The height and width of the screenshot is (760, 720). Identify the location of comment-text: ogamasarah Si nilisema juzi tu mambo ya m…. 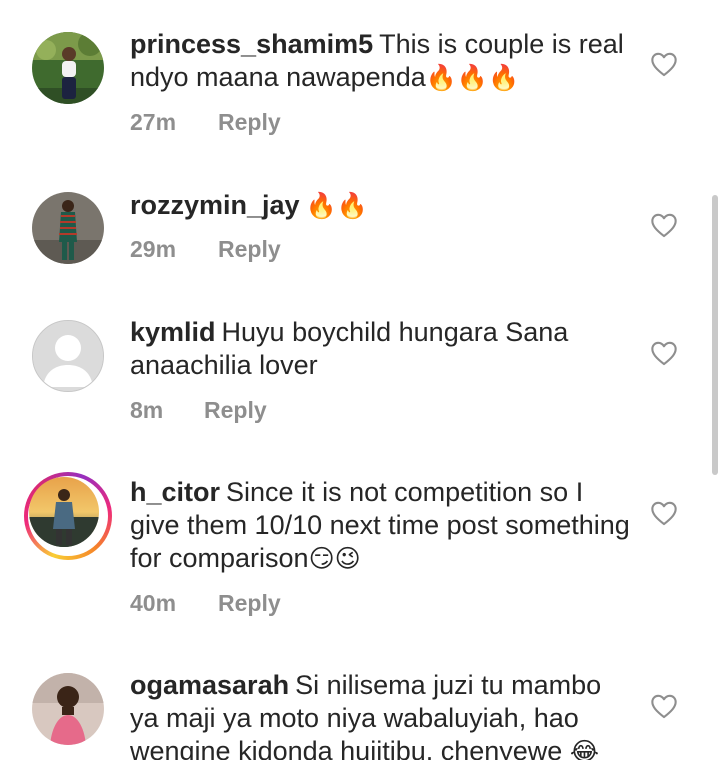
(380, 714).